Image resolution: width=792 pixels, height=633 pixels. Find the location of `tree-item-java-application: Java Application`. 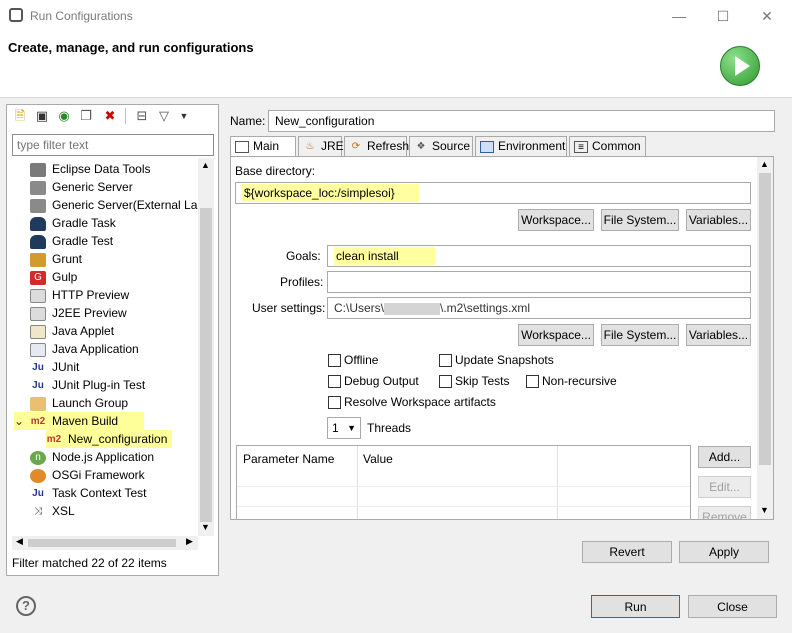

tree-item-java-application: Java Application is located at coordinates (84, 349).